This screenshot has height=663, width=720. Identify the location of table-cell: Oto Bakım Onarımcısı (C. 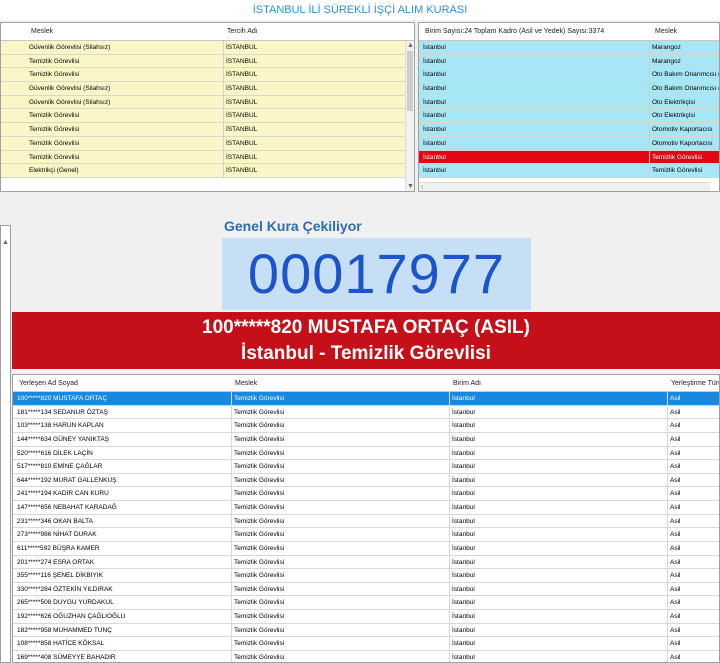
(684, 89).